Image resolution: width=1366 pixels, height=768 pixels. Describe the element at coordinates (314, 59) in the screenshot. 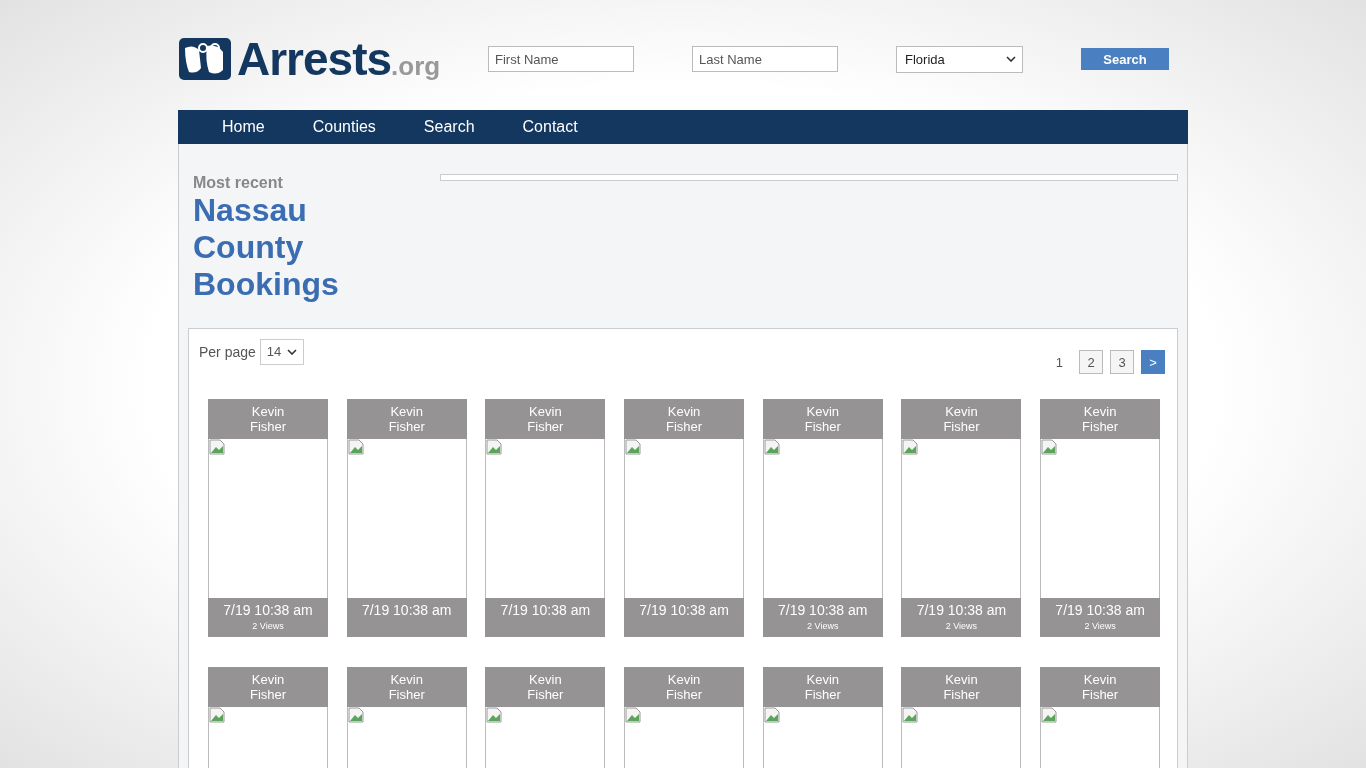

I see `logo-name: Arrests` at that location.